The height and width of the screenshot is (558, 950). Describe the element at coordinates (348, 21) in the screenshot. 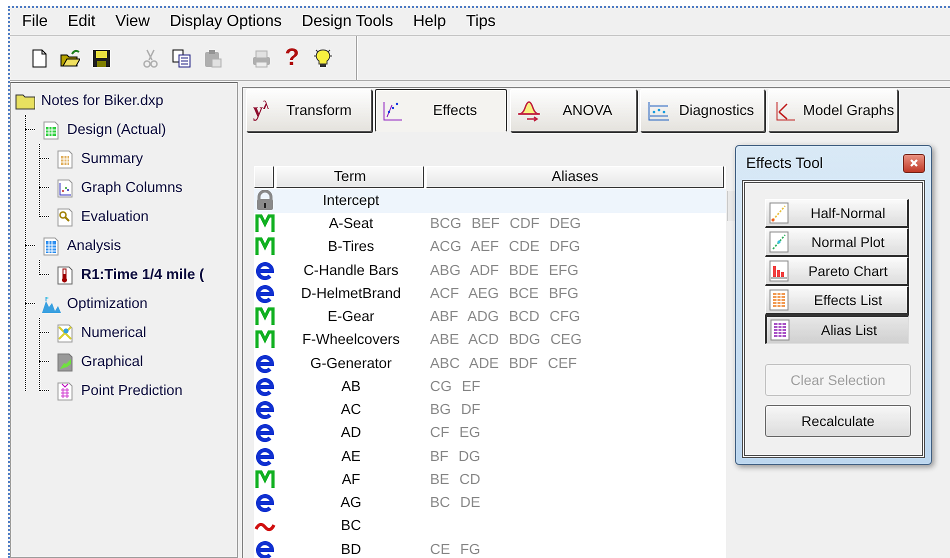

I see `menu-item: Design Tools` at that location.